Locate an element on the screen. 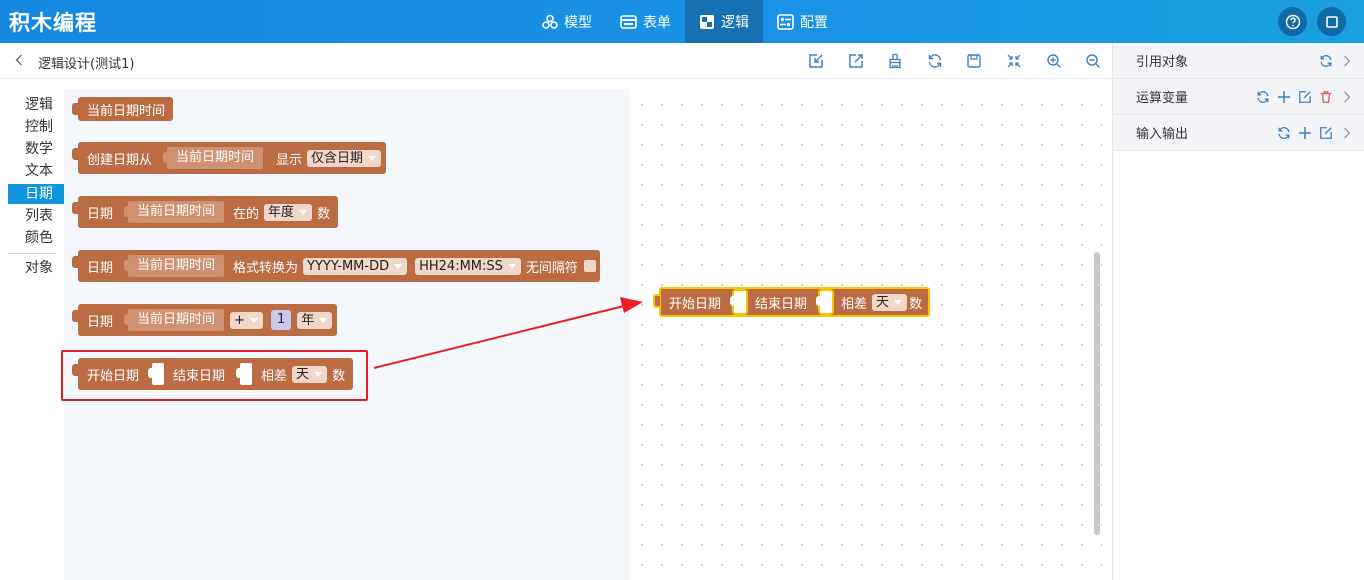 This screenshot has height=580, width=1364. help-icon is located at coordinates (1292, 21).